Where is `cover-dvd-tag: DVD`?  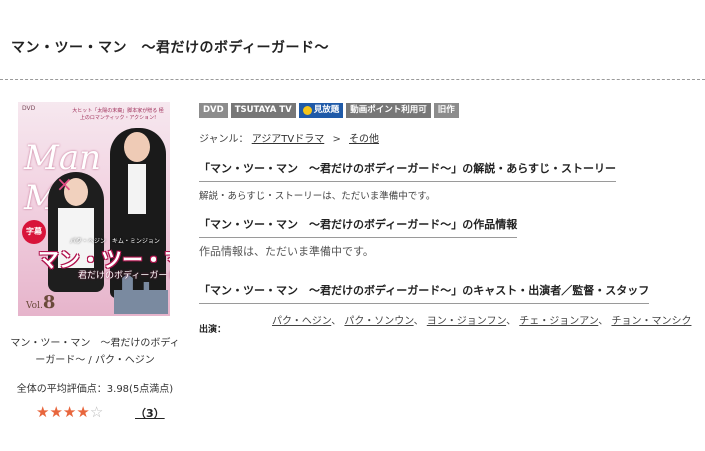 cover-dvd-tag: DVD is located at coordinates (29, 108).